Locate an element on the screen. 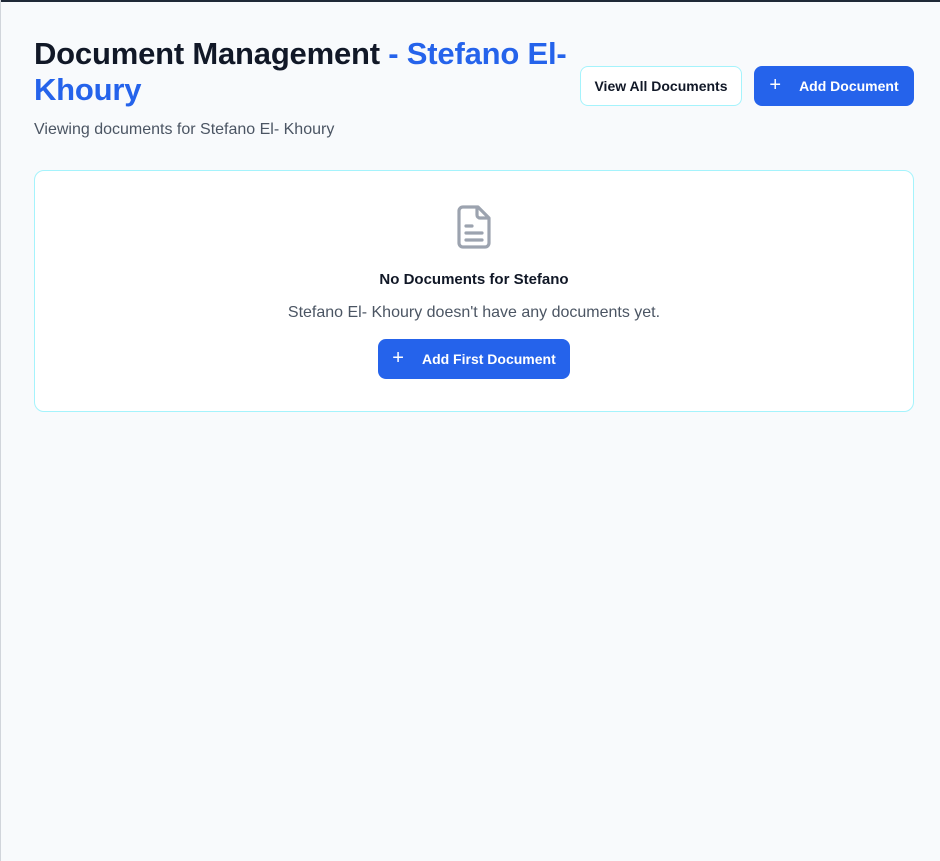  view-all-documents-label: View All Documents is located at coordinates (661, 86).